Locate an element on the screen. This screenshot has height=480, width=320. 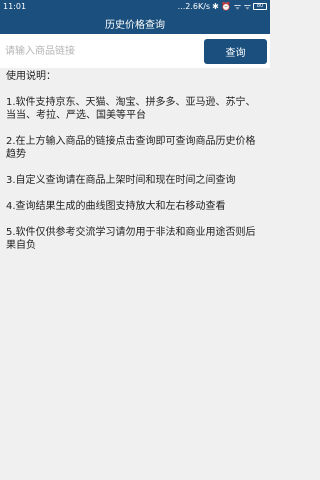
search-button: 查询 is located at coordinates (235, 51).